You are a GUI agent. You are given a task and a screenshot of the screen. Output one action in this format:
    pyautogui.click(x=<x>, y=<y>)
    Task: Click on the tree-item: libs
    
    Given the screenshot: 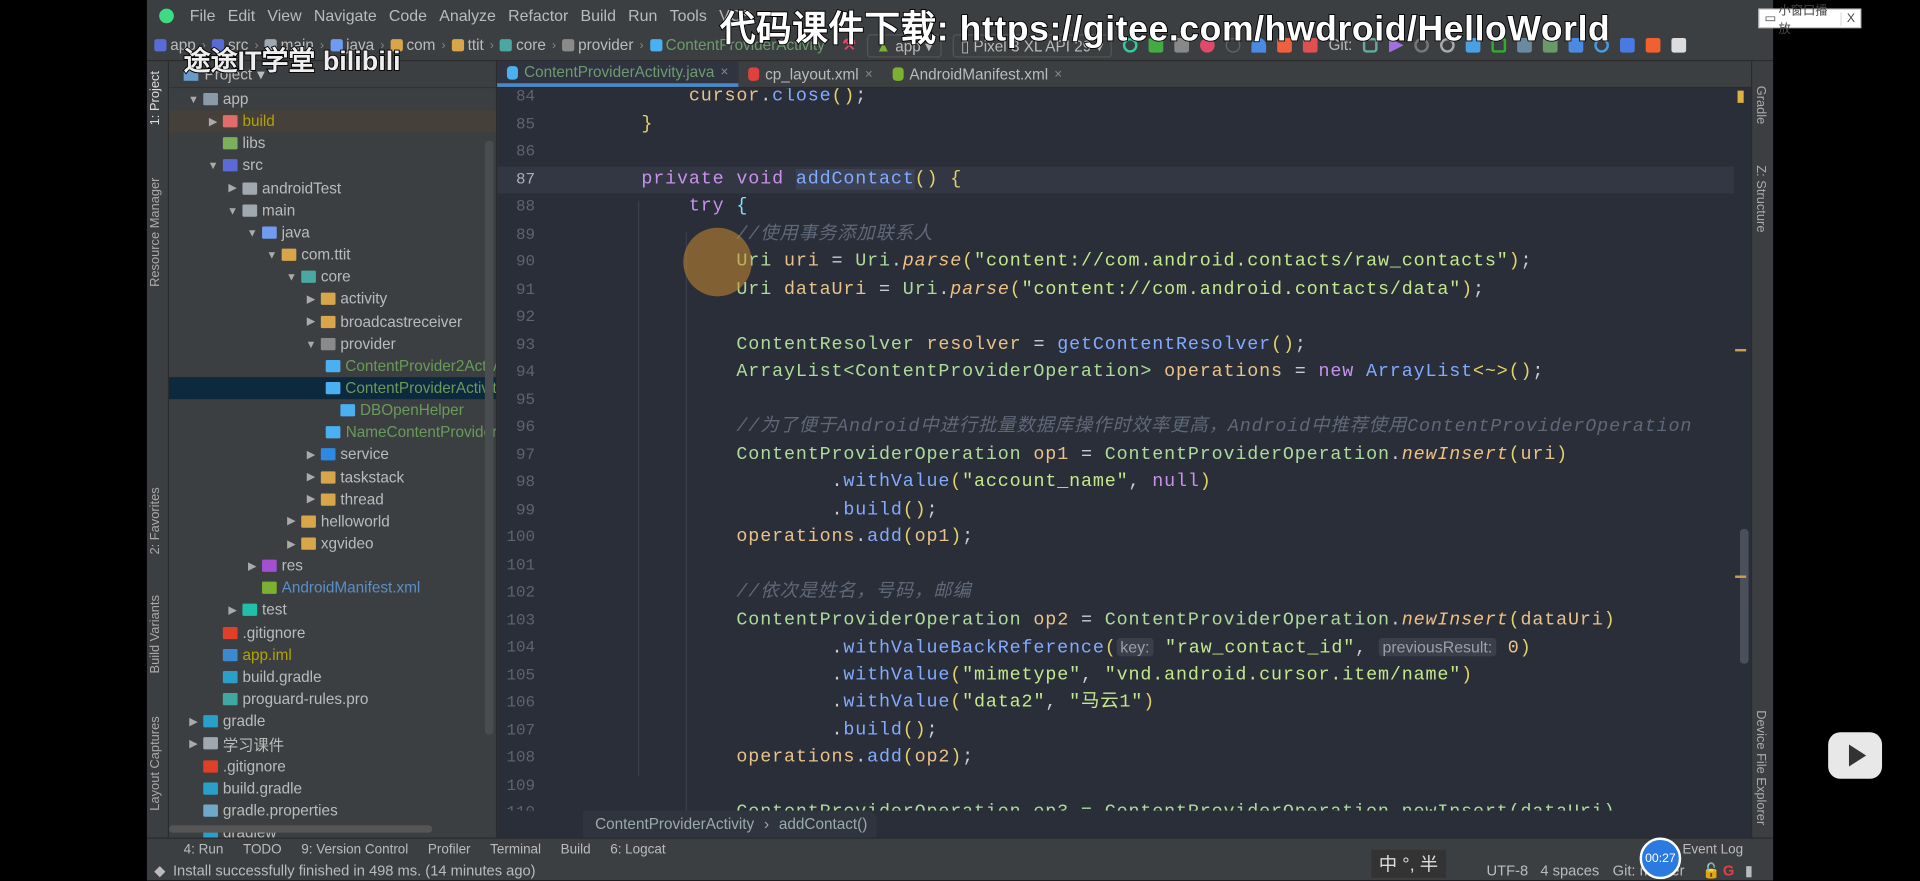 What is the action you would take?
    pyautogui.click(x=332, y=144)
    